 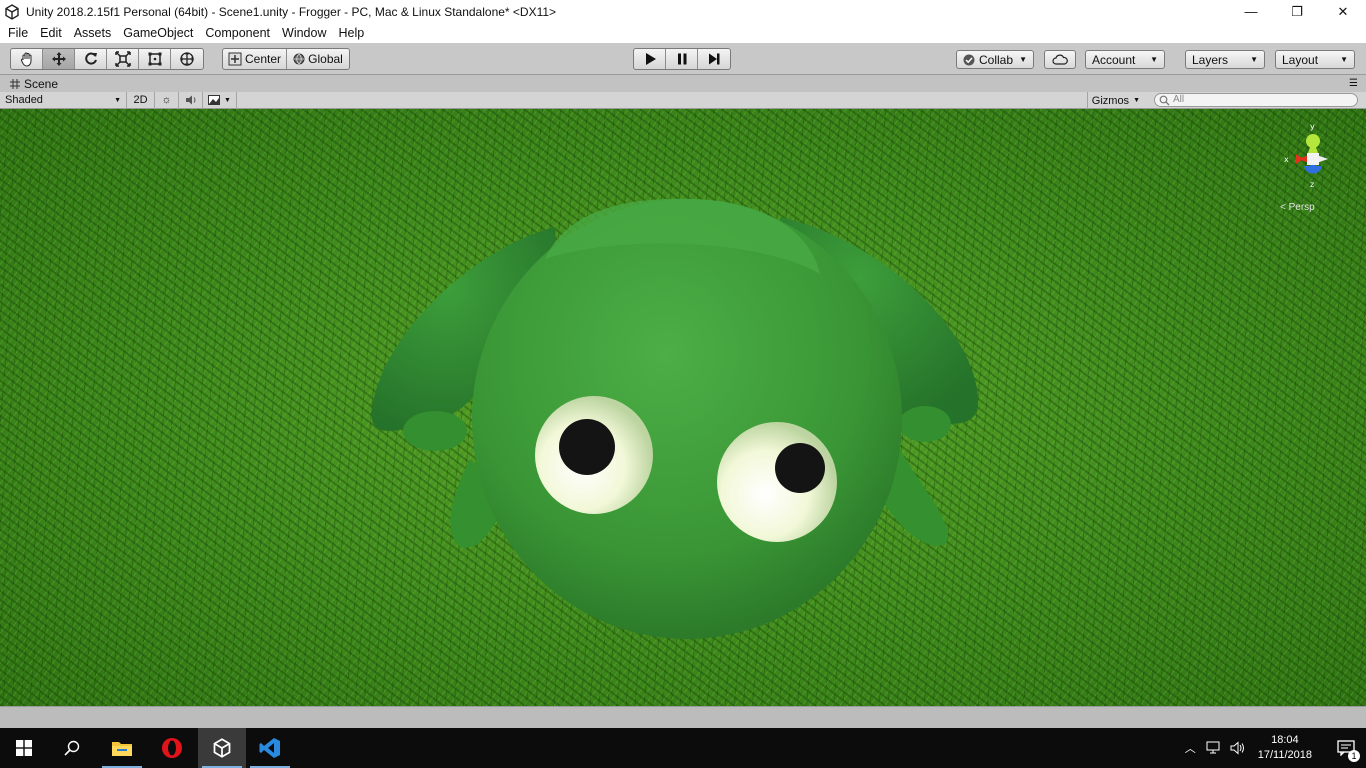 I want to click on layers-label: Layers, so click(x=1210, y=59).